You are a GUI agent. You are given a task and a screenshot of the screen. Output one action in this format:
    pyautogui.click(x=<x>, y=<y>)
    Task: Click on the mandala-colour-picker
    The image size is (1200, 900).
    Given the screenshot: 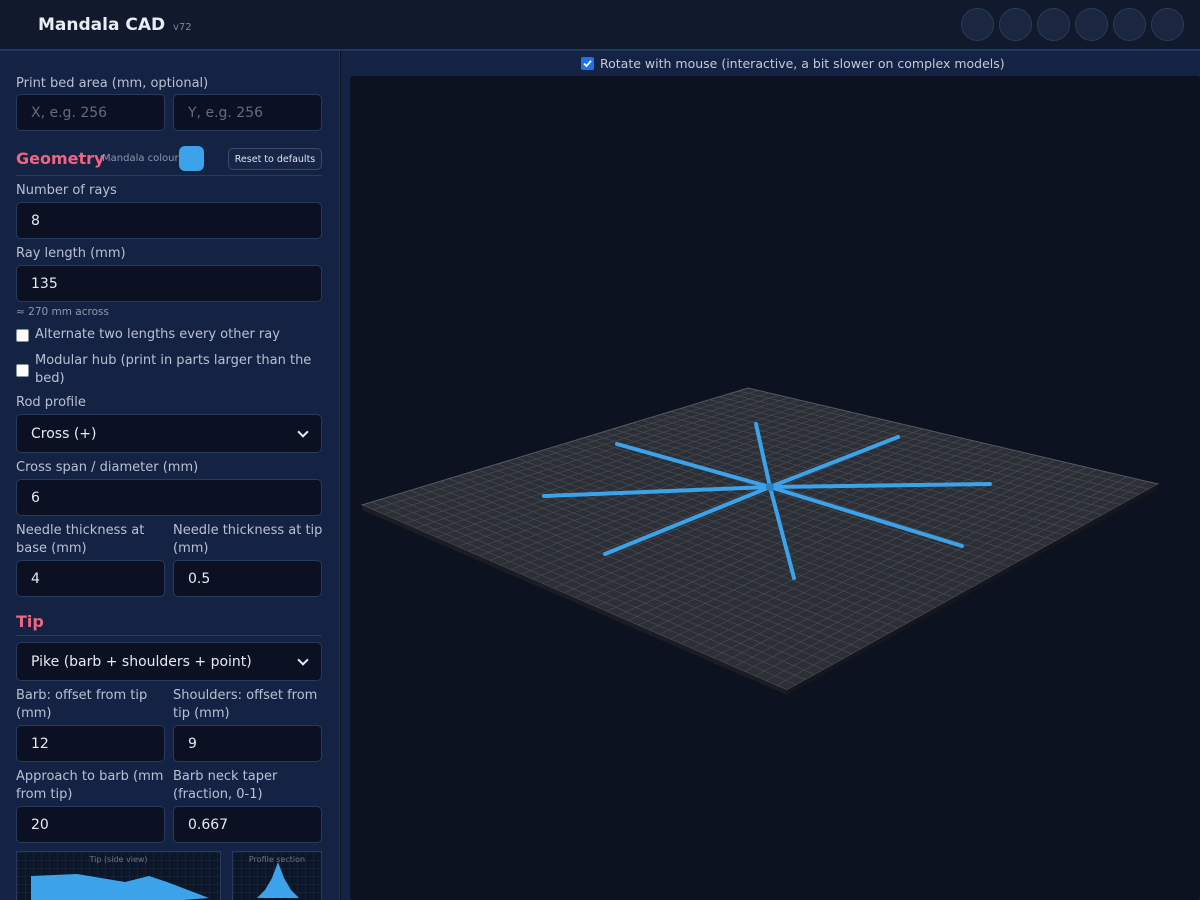 What is the action you would take?
    pyautogui.click(x=191, y=158)
    